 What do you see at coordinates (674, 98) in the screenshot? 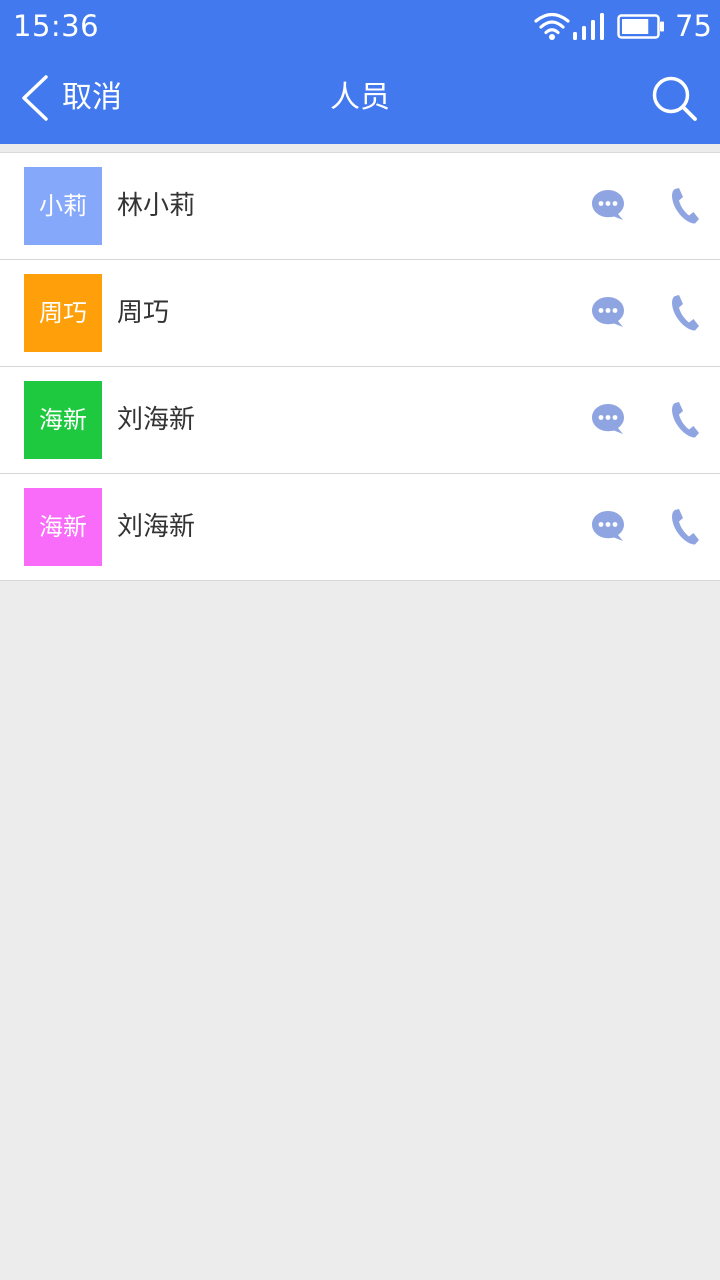
I see `search-icon` at bounding box center [674, 98].